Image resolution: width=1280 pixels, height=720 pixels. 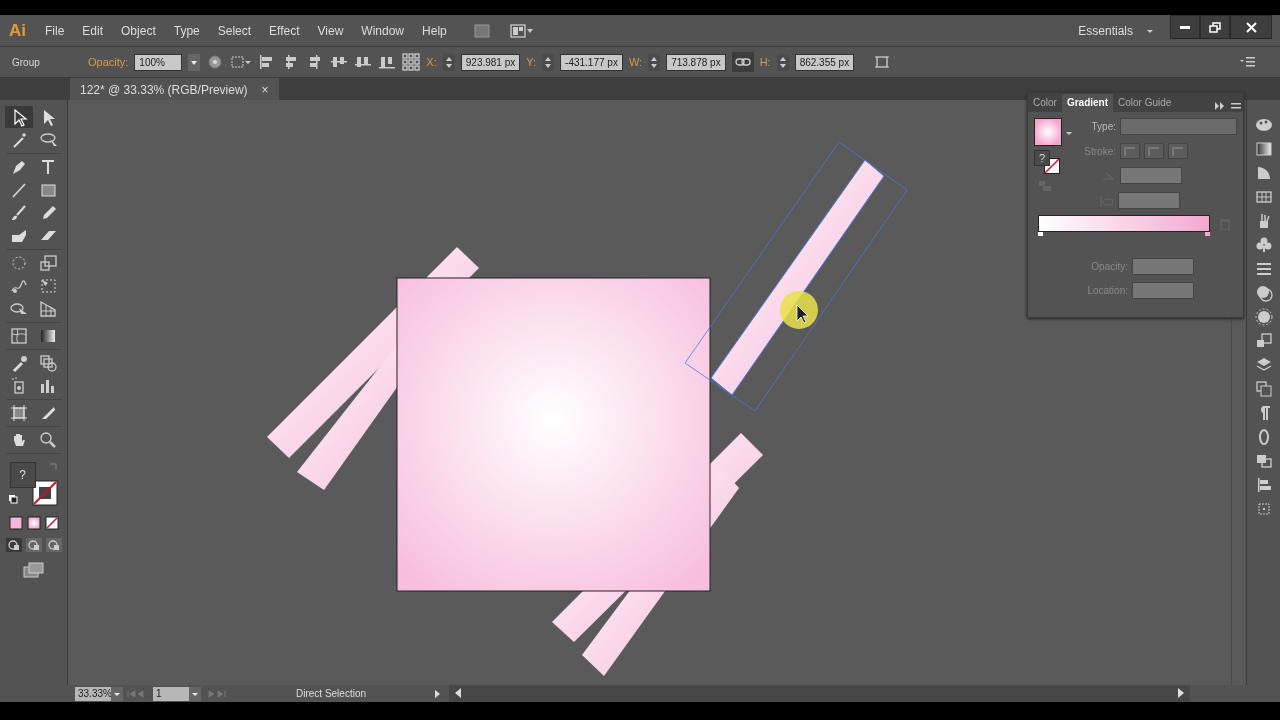 I want to click on none-swatch-icon, so click(x=51, y=523).